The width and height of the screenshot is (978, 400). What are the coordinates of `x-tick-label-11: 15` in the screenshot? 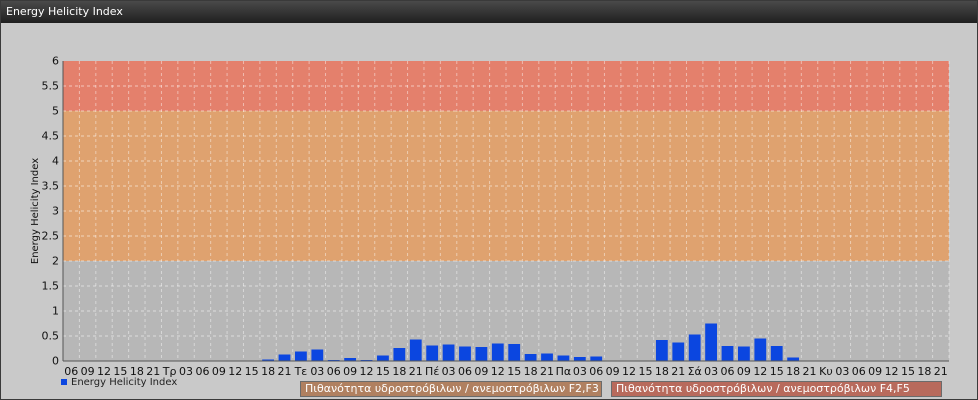 It's located at (252, 371).